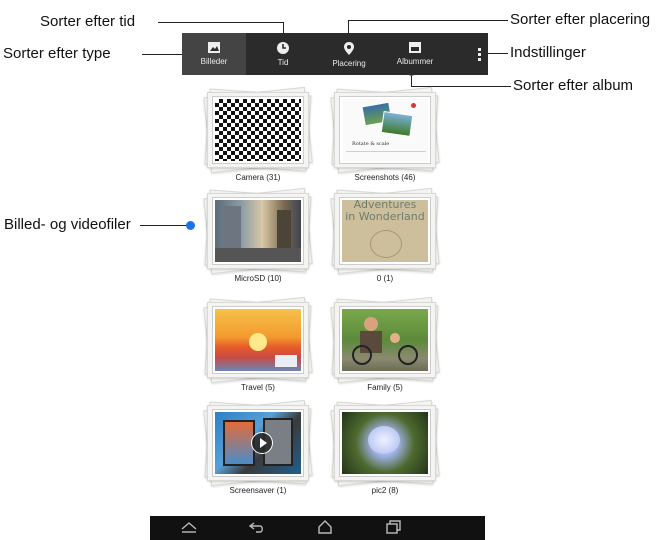 This screenshot has width=665, height=540. I want to click on album-icon, so click(415, 47).